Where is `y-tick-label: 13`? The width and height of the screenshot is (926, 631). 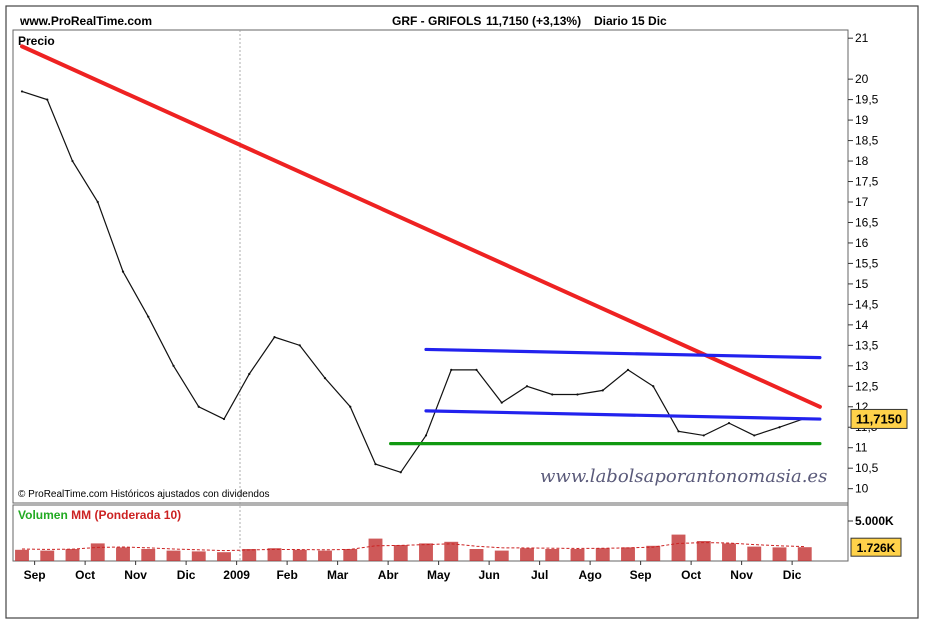 y-tick-label: 13 is located at coordinates (862, 366).